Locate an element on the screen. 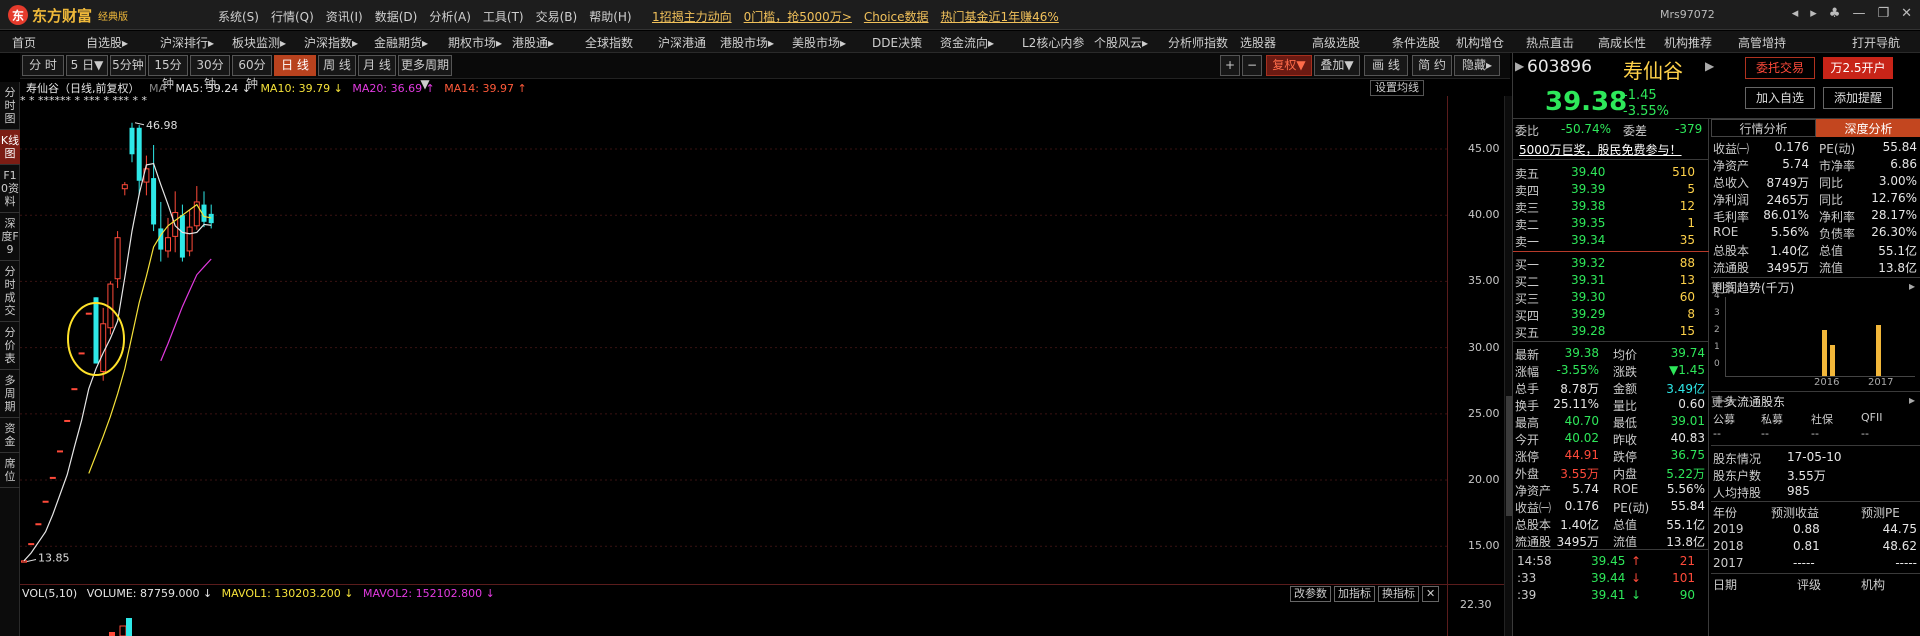  period-button: 30分钟 is located at coordinates (210, 73).